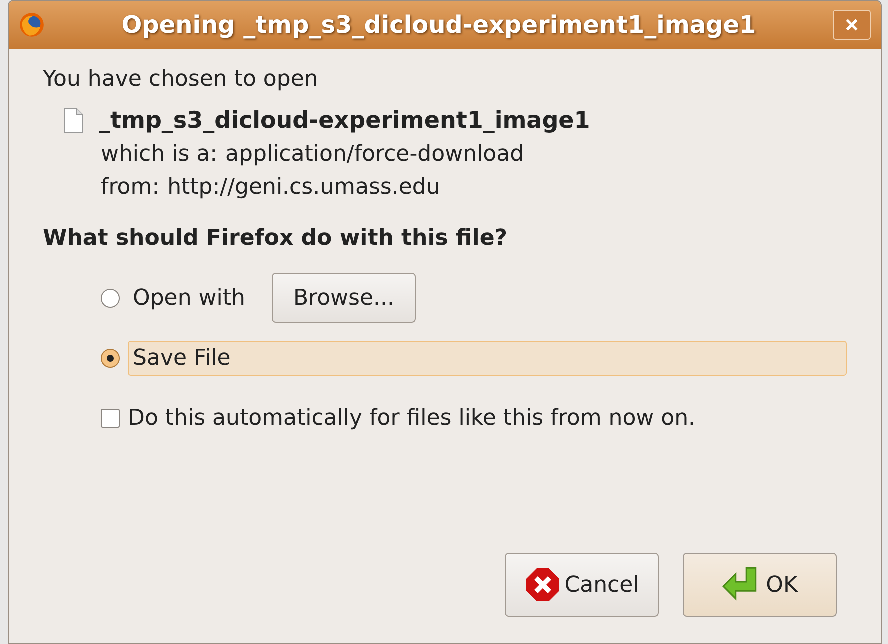  I want to click on close-icon, so click(852, 25).